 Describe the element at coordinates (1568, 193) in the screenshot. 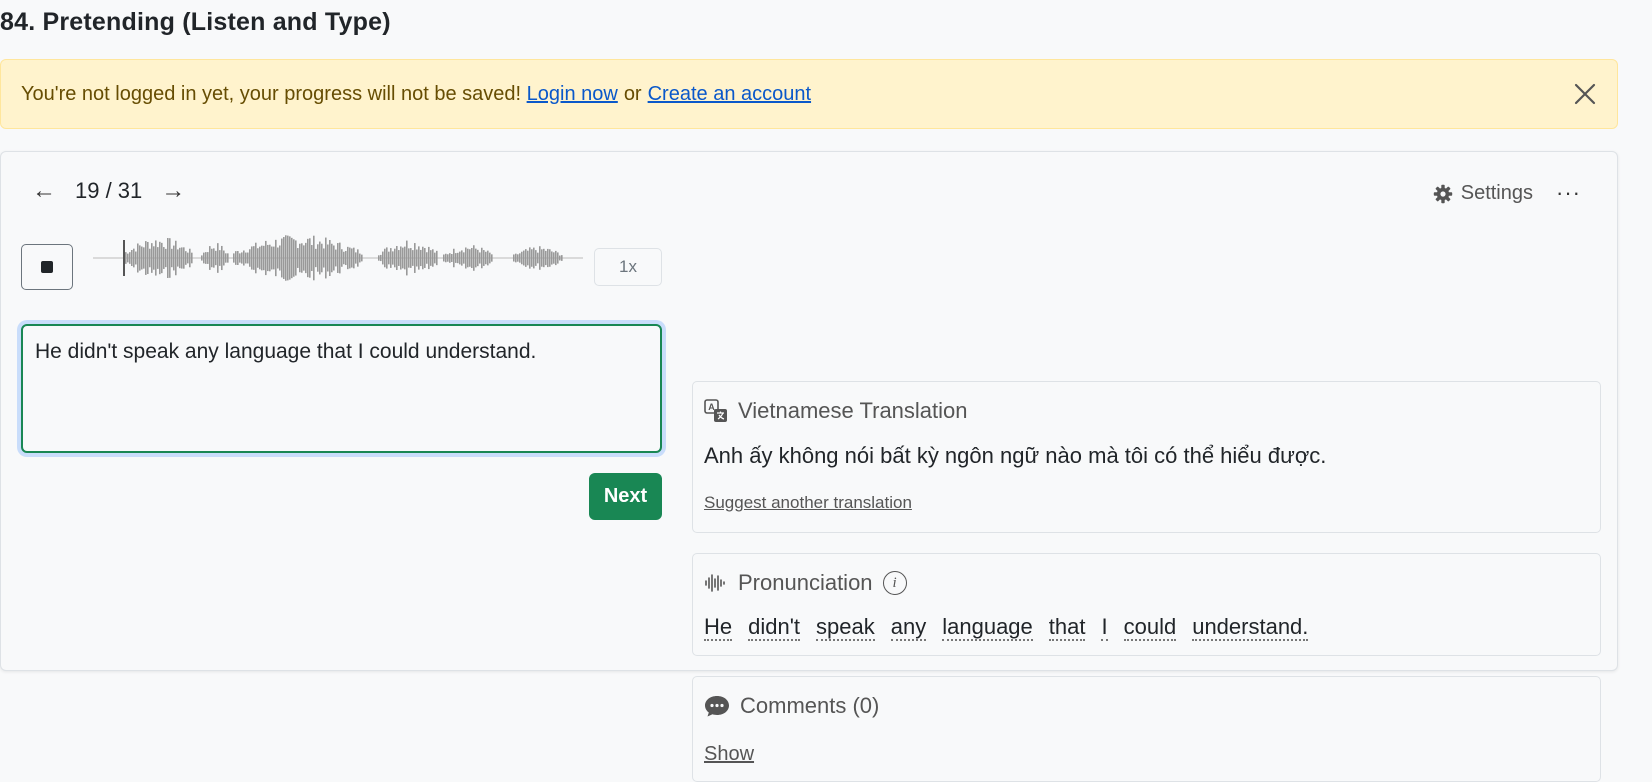

I see `more-options-icon: ···` at that location.